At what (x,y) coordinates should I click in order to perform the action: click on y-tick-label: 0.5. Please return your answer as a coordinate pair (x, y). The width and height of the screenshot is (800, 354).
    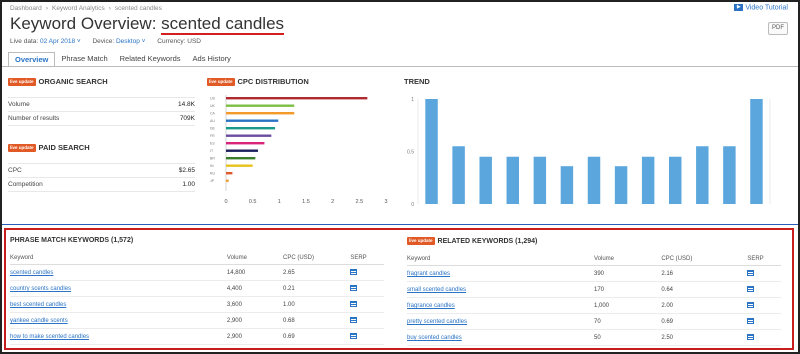
    Looking at the image, I should click on (410, 153).